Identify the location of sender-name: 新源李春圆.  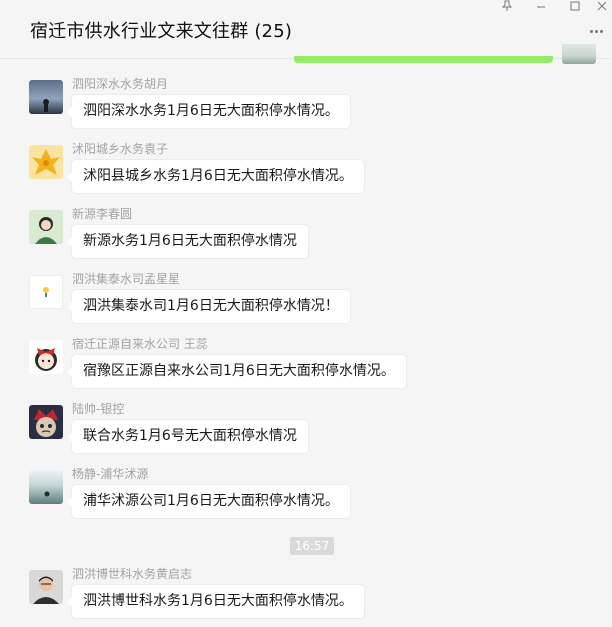
(102, 214).